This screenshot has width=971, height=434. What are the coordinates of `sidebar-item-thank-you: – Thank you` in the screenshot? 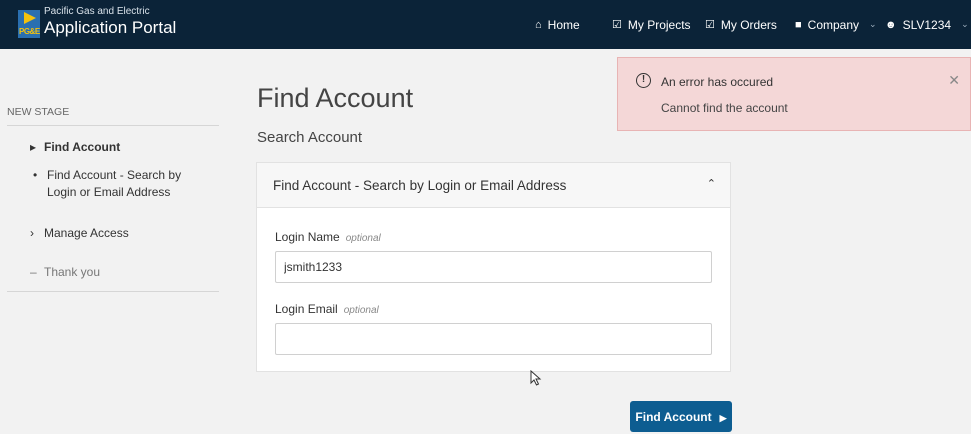 It's located at (65, 272).